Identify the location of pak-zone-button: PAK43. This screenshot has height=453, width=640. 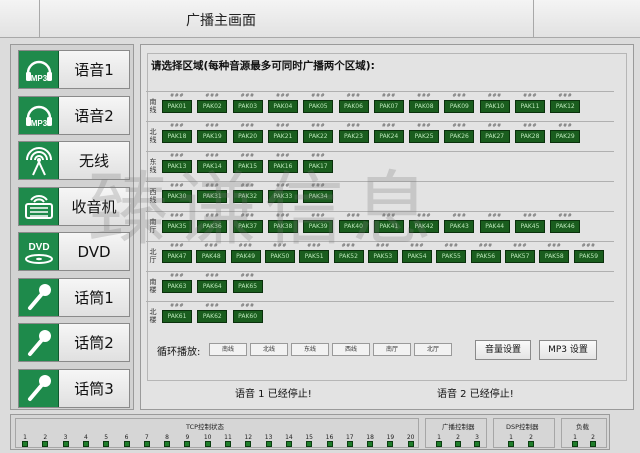
(459, 226).